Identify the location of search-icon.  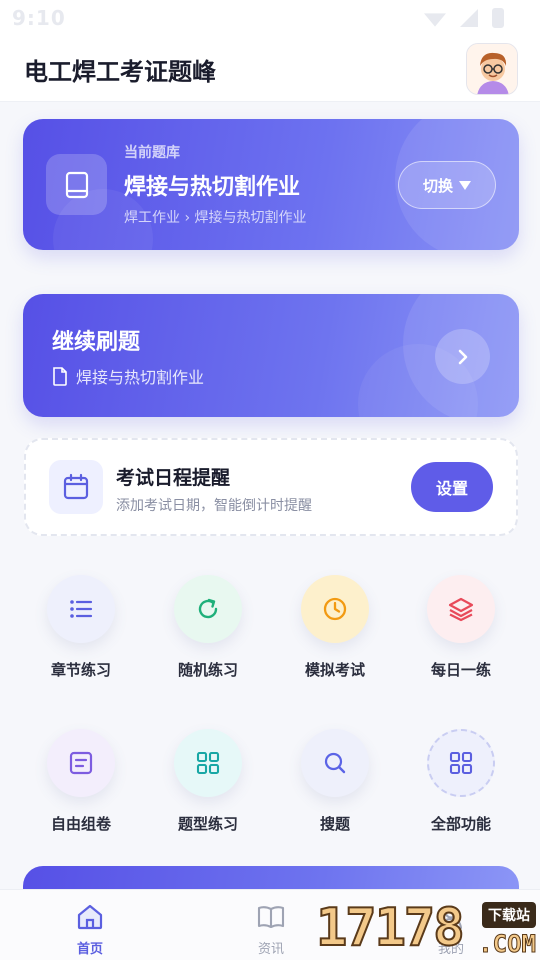
(335, 763).